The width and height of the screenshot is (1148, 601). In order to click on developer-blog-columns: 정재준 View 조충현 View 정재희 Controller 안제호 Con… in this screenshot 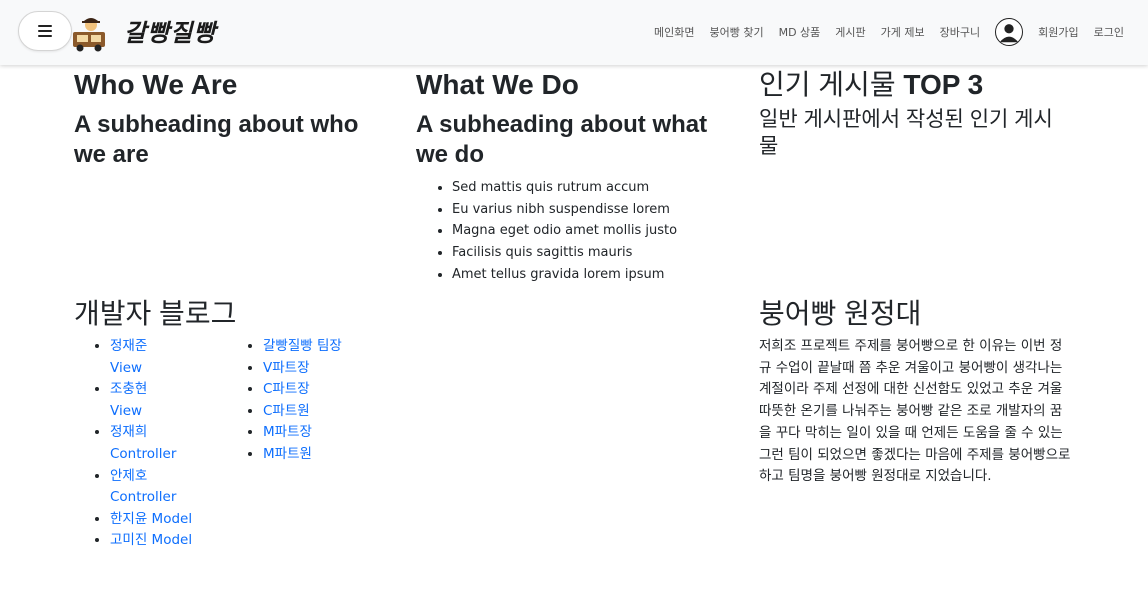, I will do `click(239, 444)`.